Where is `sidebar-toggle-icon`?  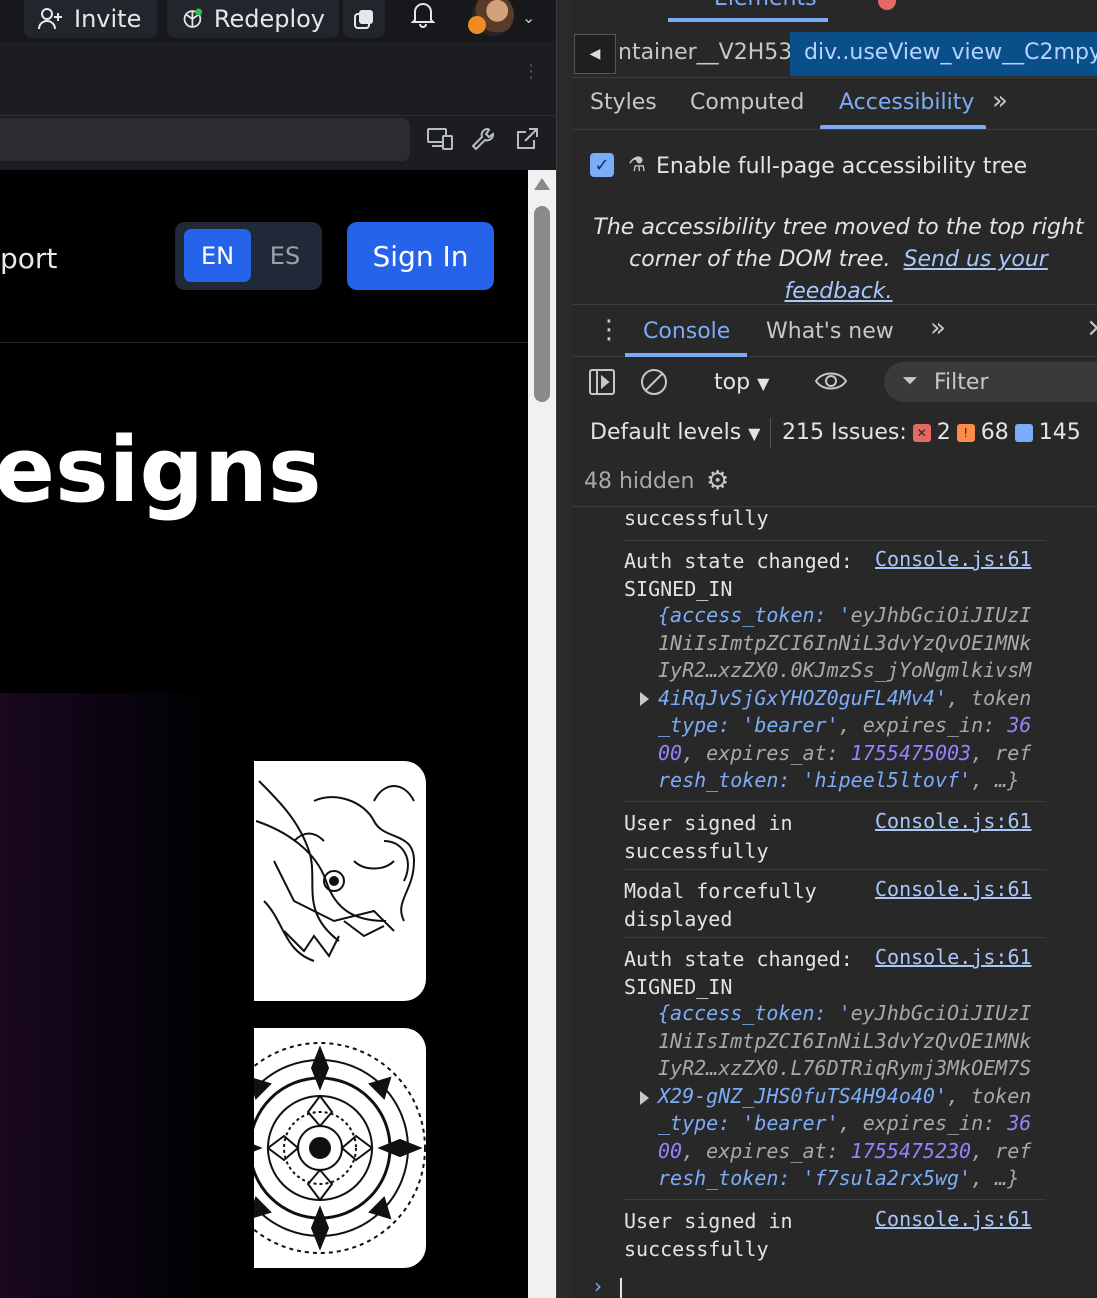 sidebar-toggle-icon is located at coordinates (602, 382).